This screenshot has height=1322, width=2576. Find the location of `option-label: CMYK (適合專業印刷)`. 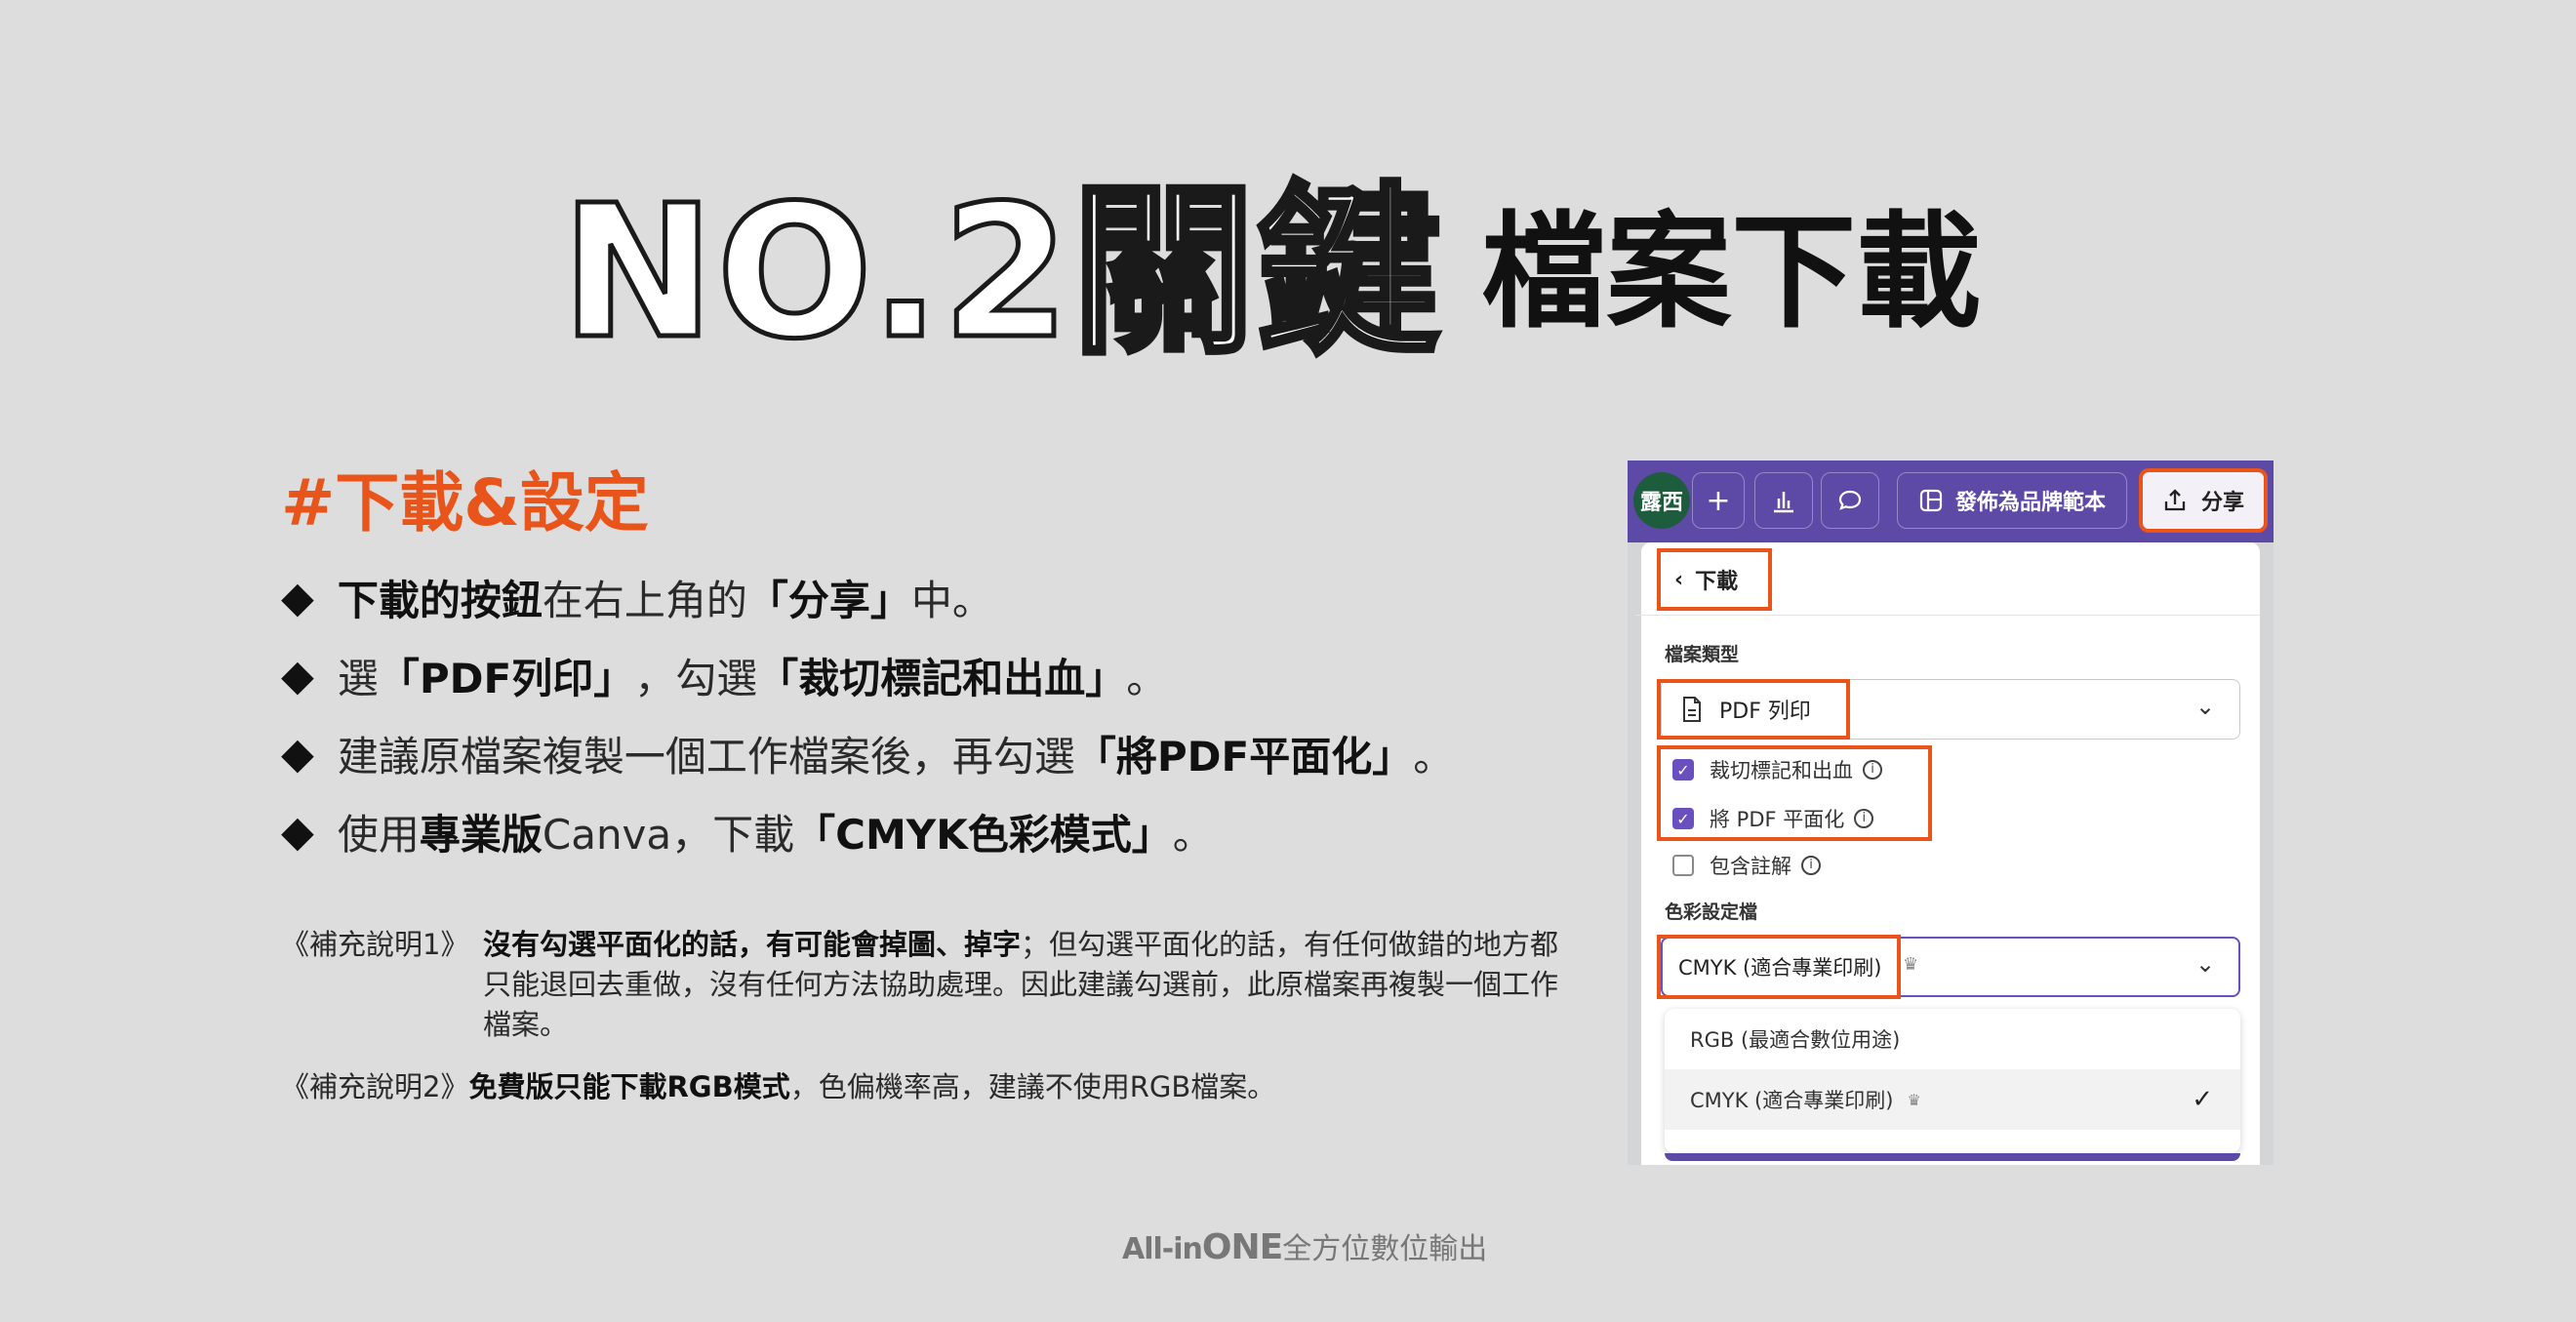

option-label: CMYK (適合專業印刷) is located at coordinates (1792, 1100).